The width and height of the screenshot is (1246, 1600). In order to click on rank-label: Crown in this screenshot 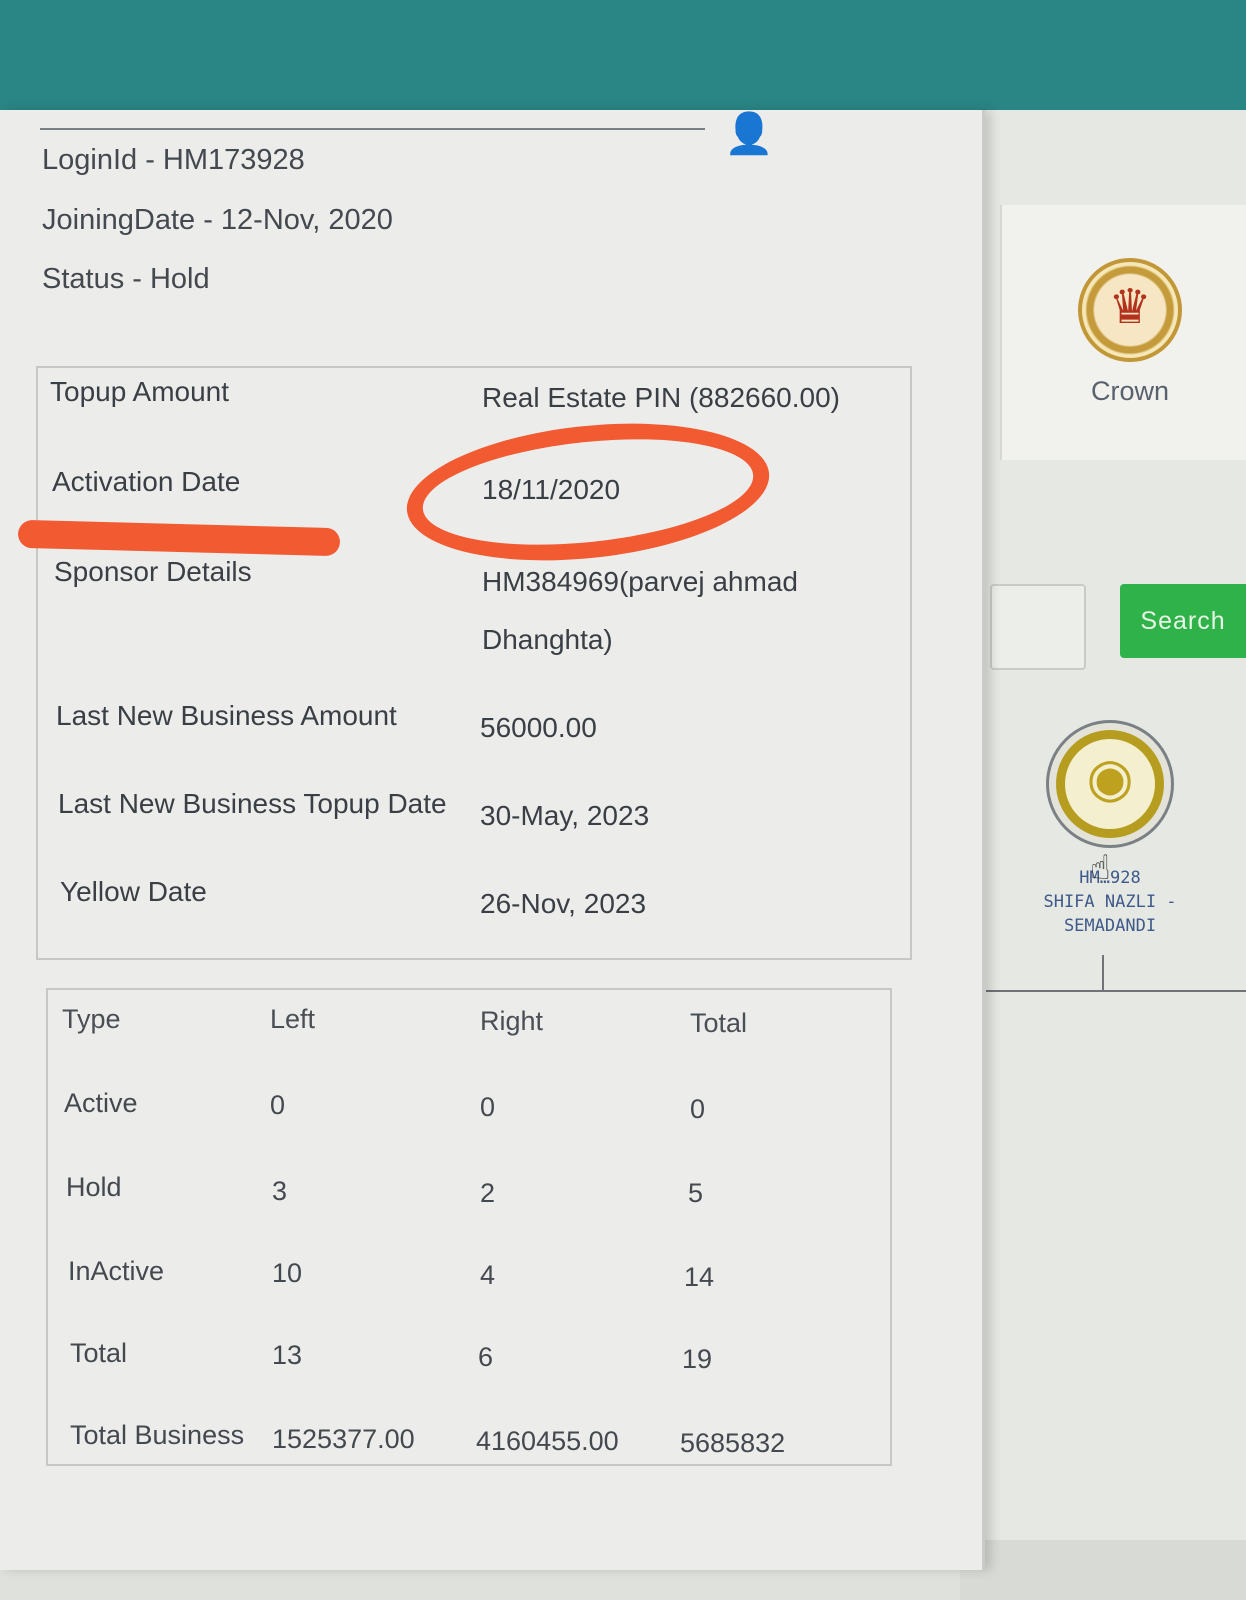, I will do `click(1130, 391)`.